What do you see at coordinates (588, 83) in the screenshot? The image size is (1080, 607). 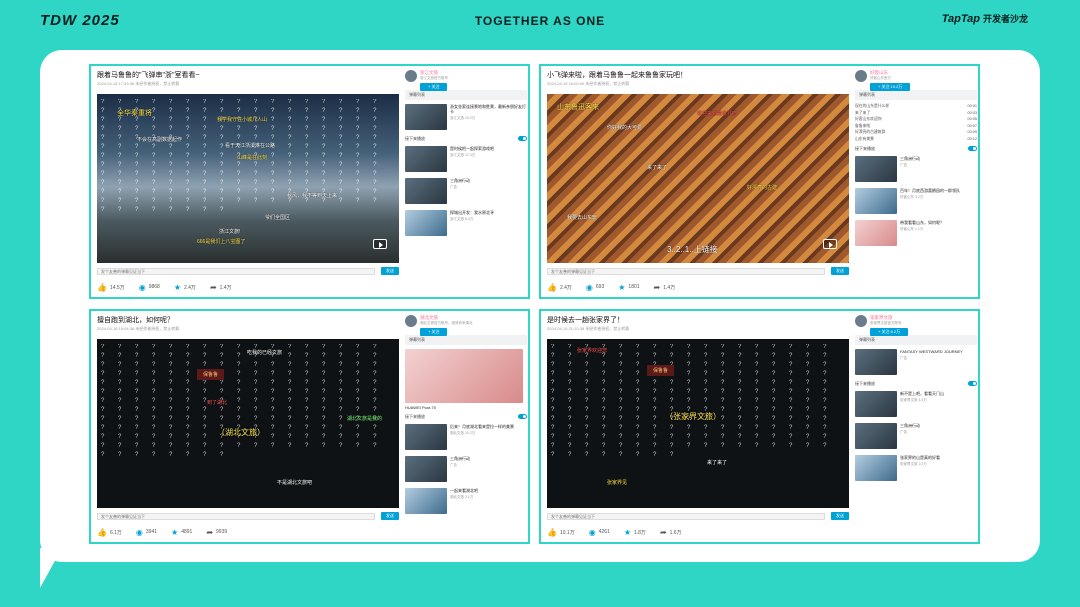 I see `video-meta: 2024-04-19 18:00:00 未经作者授权，禁止转载` at bounding box center [588, 83].